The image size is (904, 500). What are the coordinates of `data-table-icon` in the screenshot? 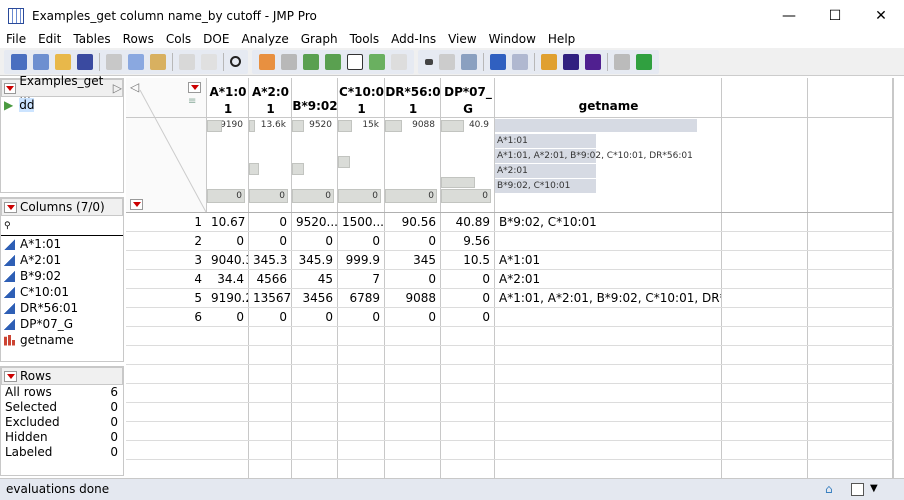 It's located at (267, 61).